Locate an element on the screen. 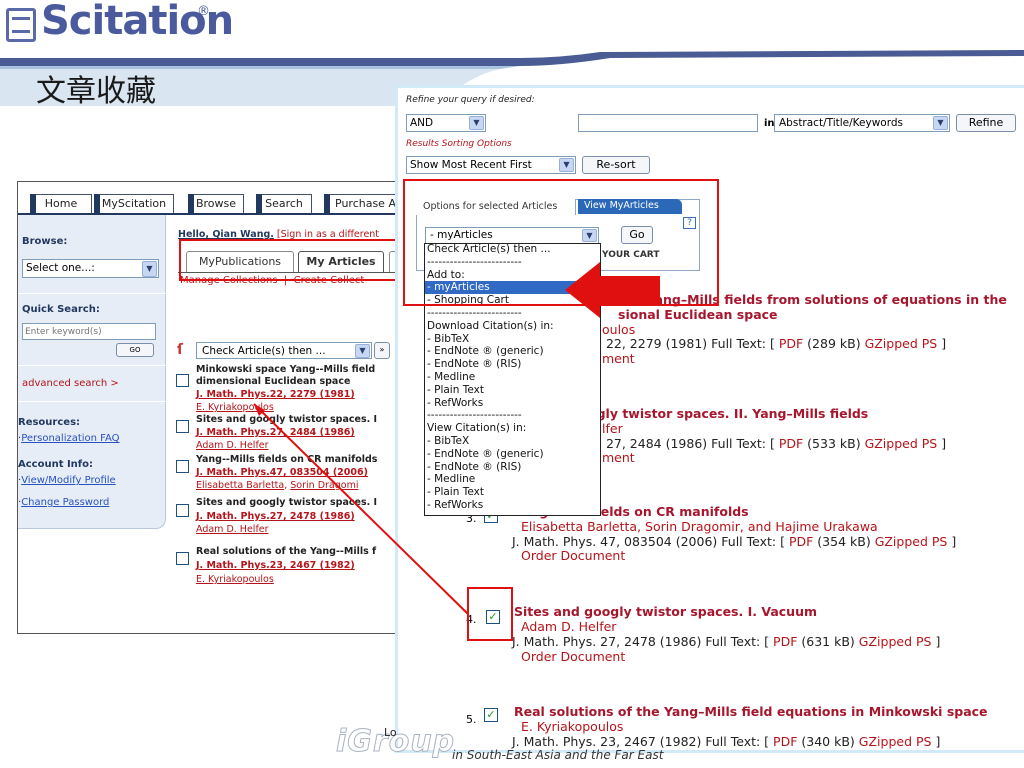  tab-purchase: Purchase A is located at coordinates (364, 204).